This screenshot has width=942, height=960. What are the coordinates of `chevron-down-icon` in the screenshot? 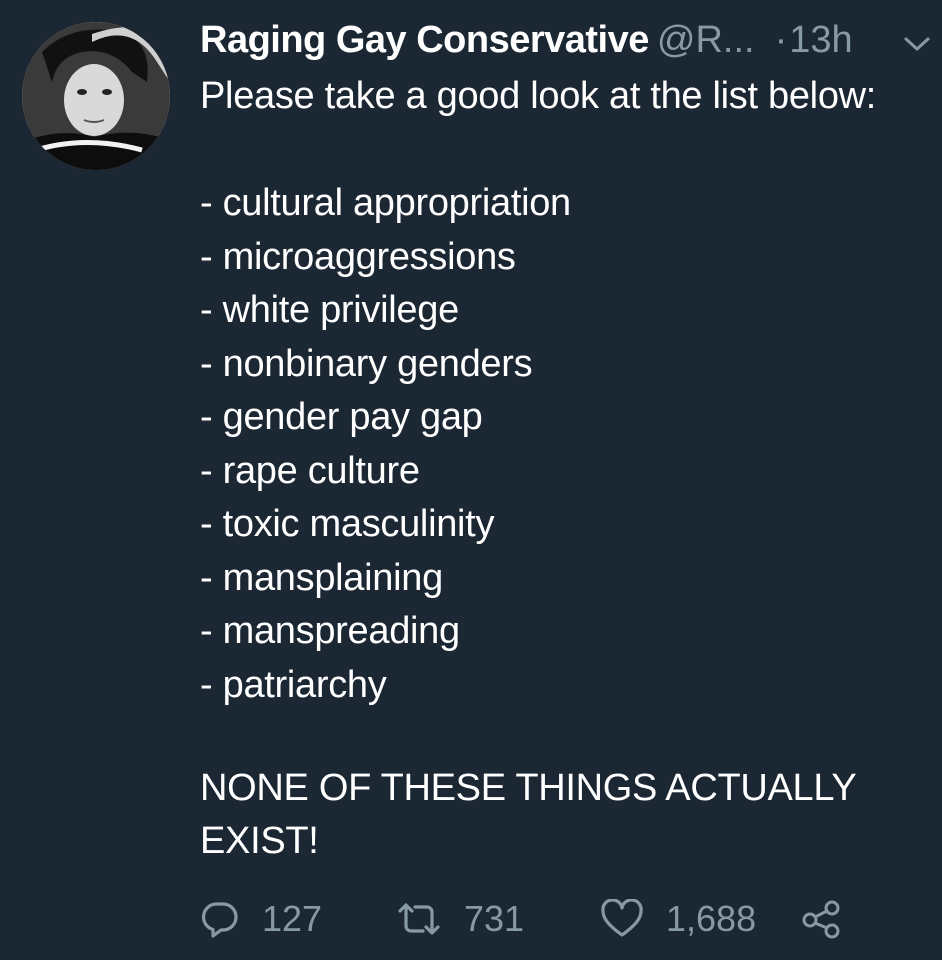 It's located at (917, 44).